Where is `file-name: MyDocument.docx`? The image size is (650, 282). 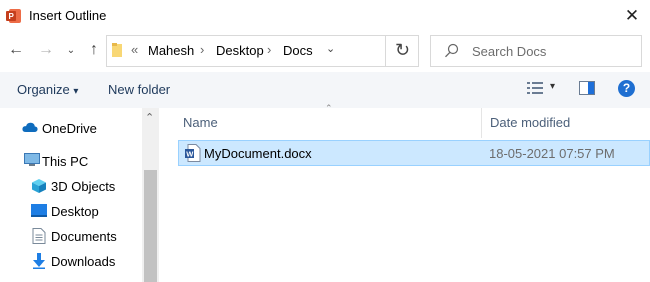 file-name: MyDocument.docx is located at coordinates (258, 153).